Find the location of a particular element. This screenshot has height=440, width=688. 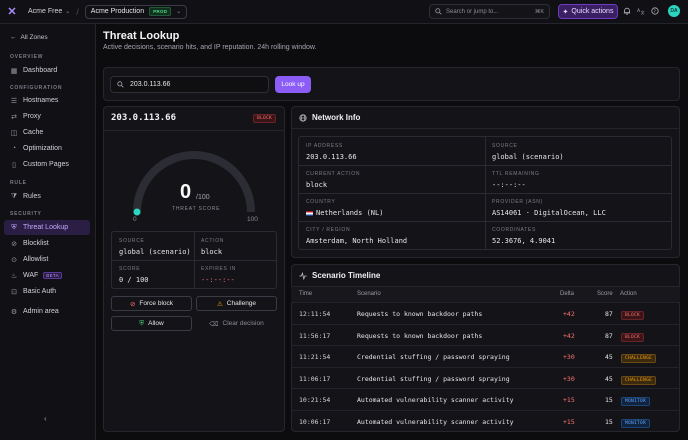

sidebar-item-label: Proxy is located at coordinates (32, 116).